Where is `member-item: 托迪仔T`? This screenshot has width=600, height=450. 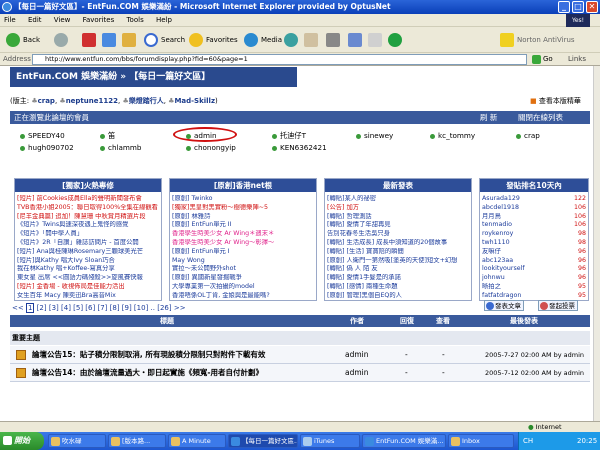 member-item: 托迪仔T is located at coordinates (289, 135).